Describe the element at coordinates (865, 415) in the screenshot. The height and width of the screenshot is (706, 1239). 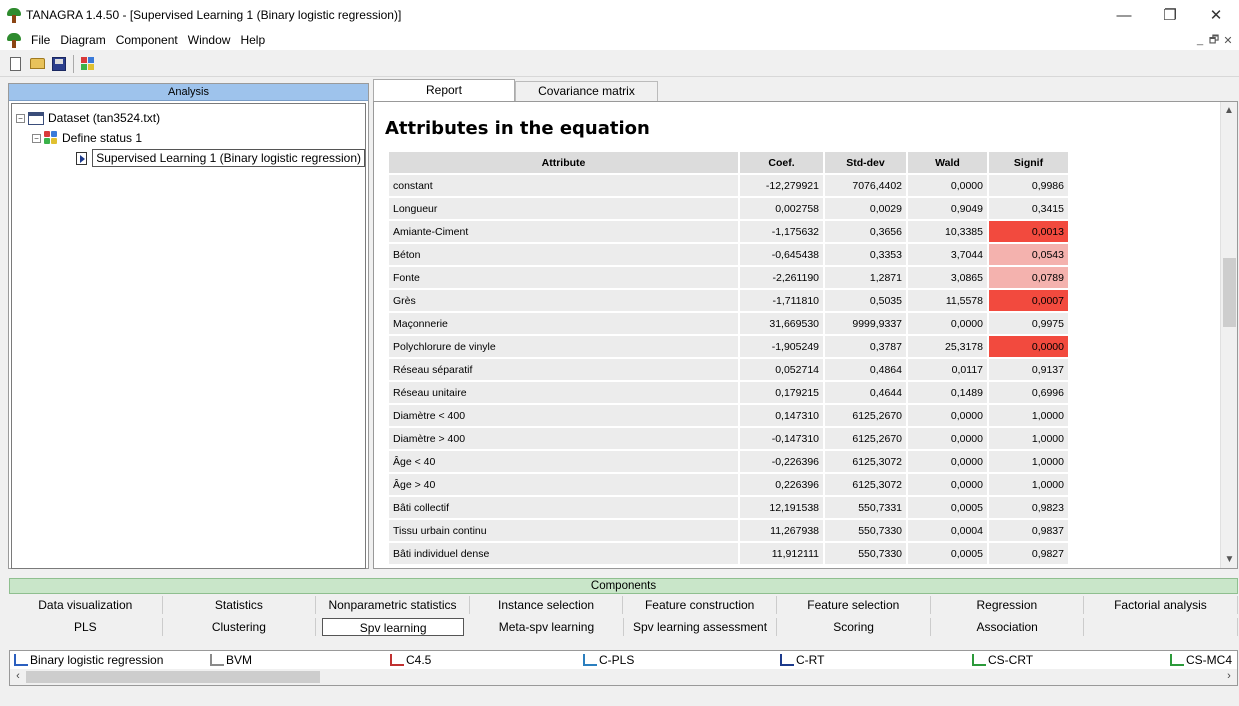
I see `cell-std-dev: 6125,2670` at that location.